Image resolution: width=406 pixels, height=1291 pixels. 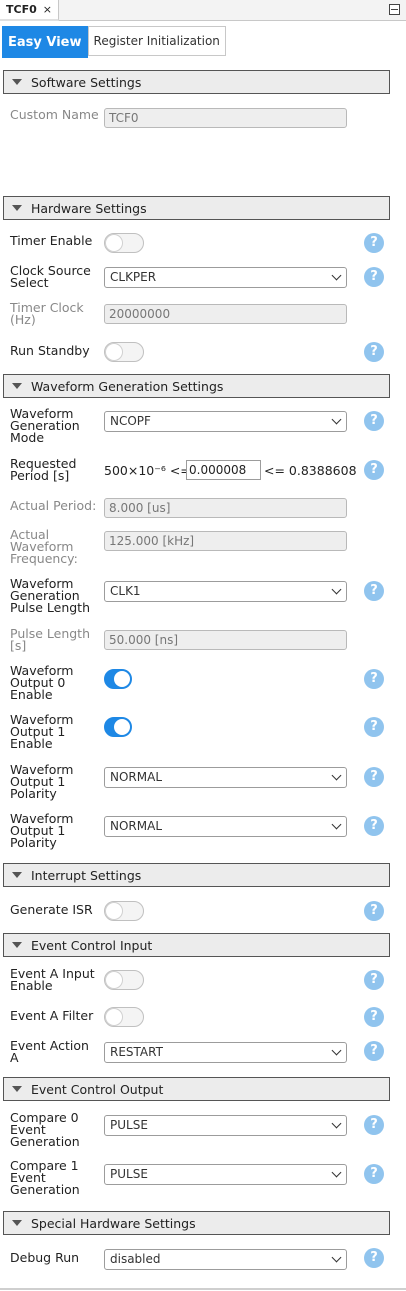 What do you see at coordinates (196, 1089) in the screenshot?
I see `section-event-control-output: Event Control Output` at bounding box center [196, 1089].